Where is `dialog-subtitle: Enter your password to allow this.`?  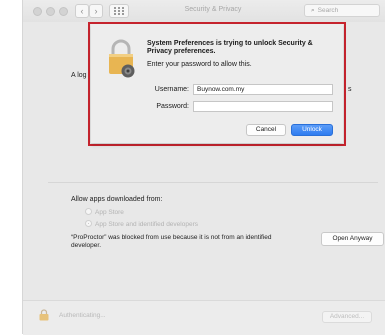
dialog-subtitle: Enter your password to allow this. is located at coordinates (199, 64).